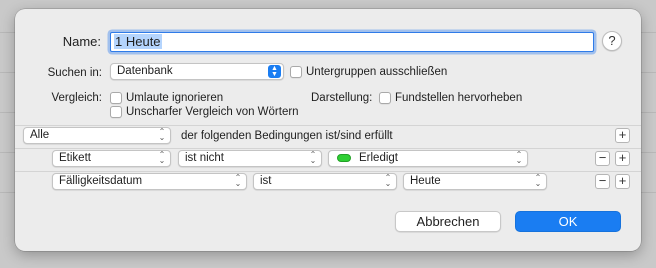  I want to click on search-in-popup: Datenbank ▲ ▼, so click(197, 71).